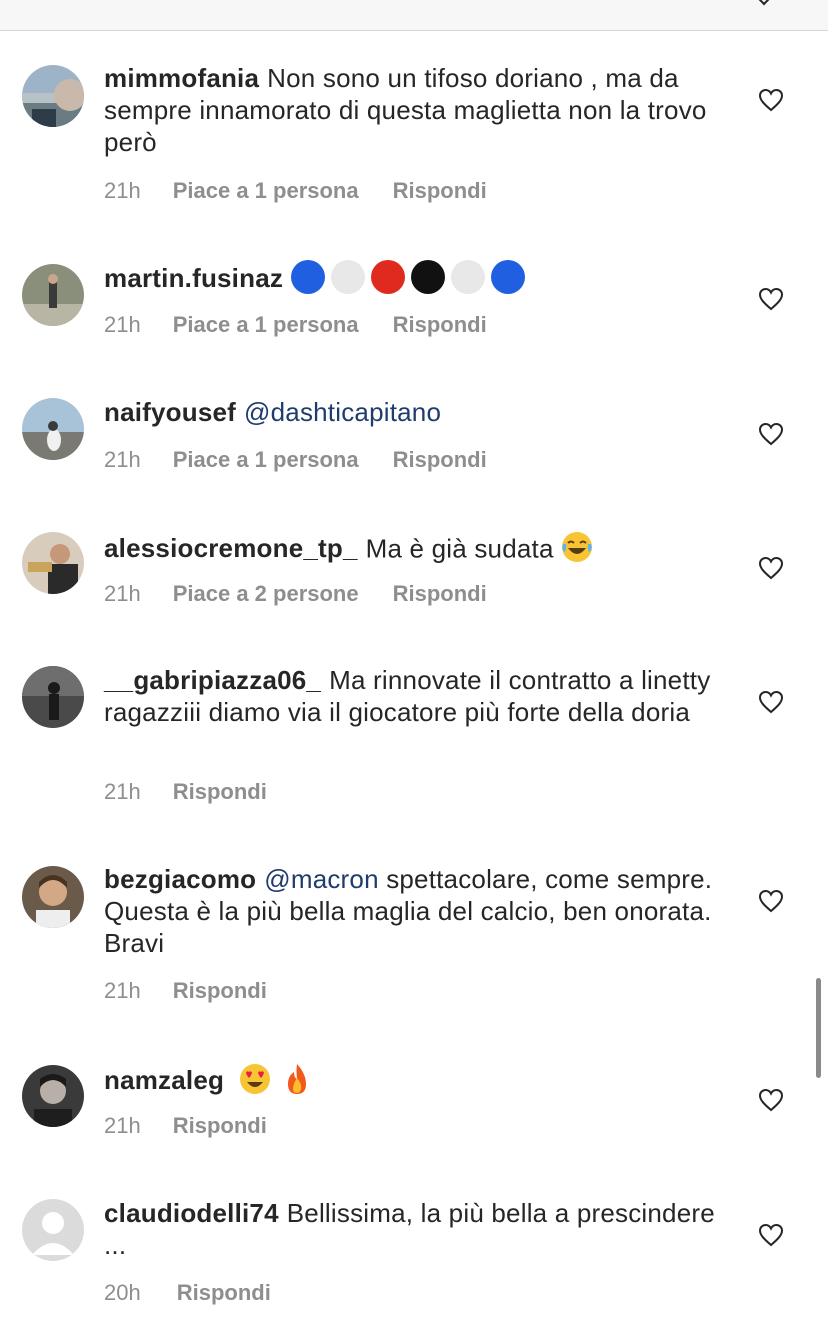 The image size is (828, 1329). I want to click on username: alessiocremone_tp_, so click(231, 548).